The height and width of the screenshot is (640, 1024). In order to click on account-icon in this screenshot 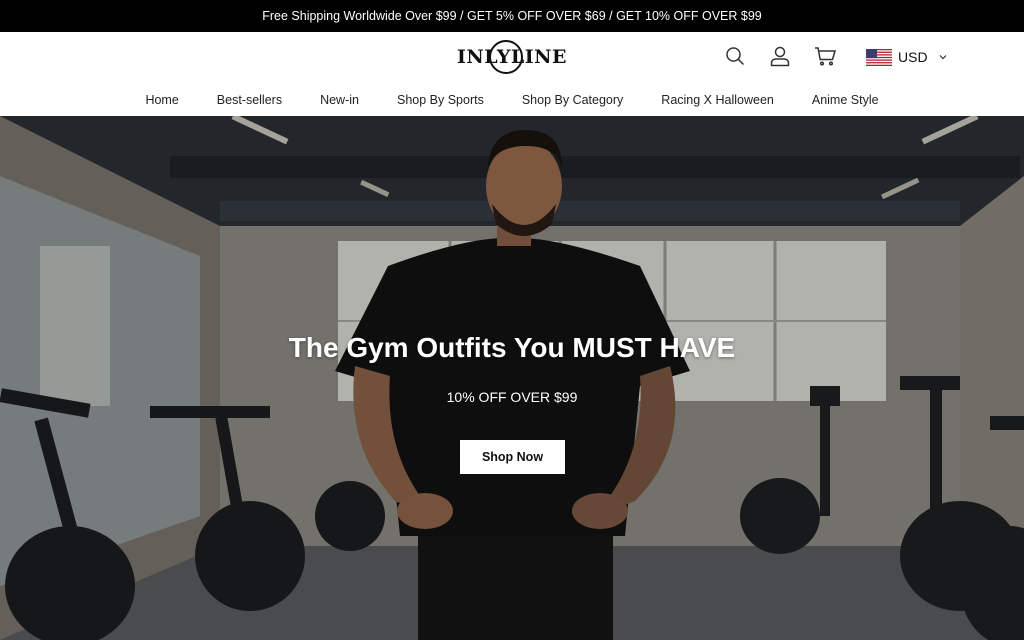, I will do `click(780, 56)`.